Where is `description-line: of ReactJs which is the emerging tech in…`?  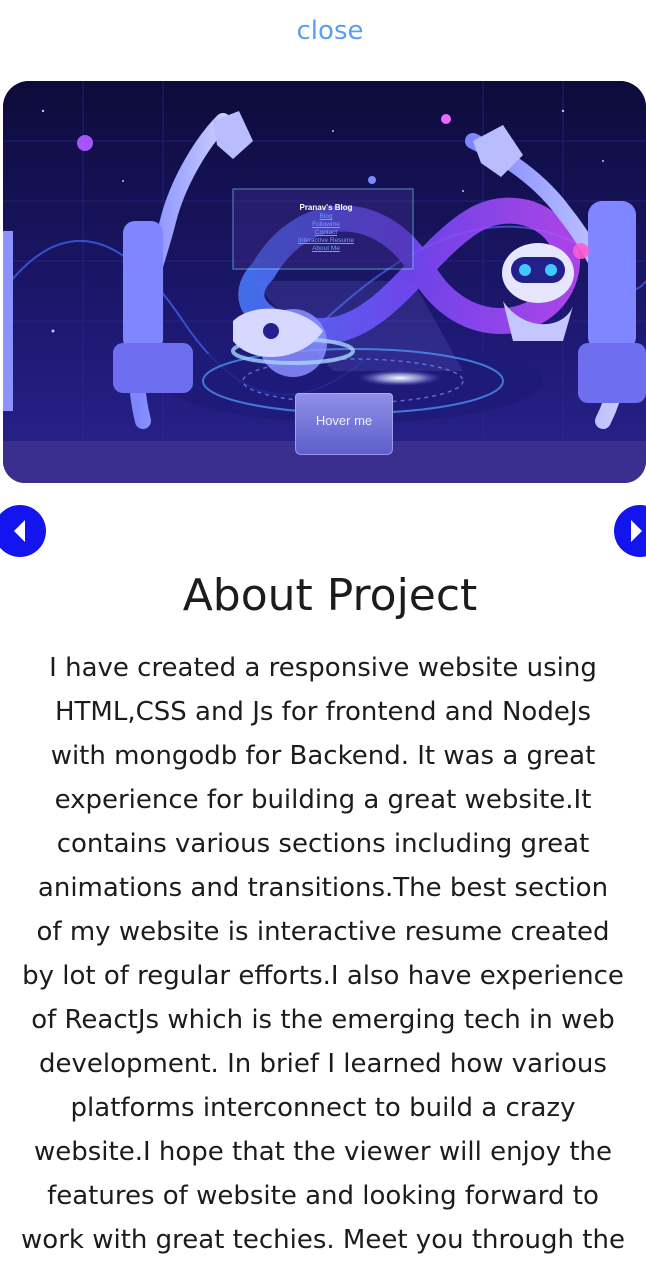 description-line: of ReactJs which is the emerging tech in… is located at coordinates (323, 1020).